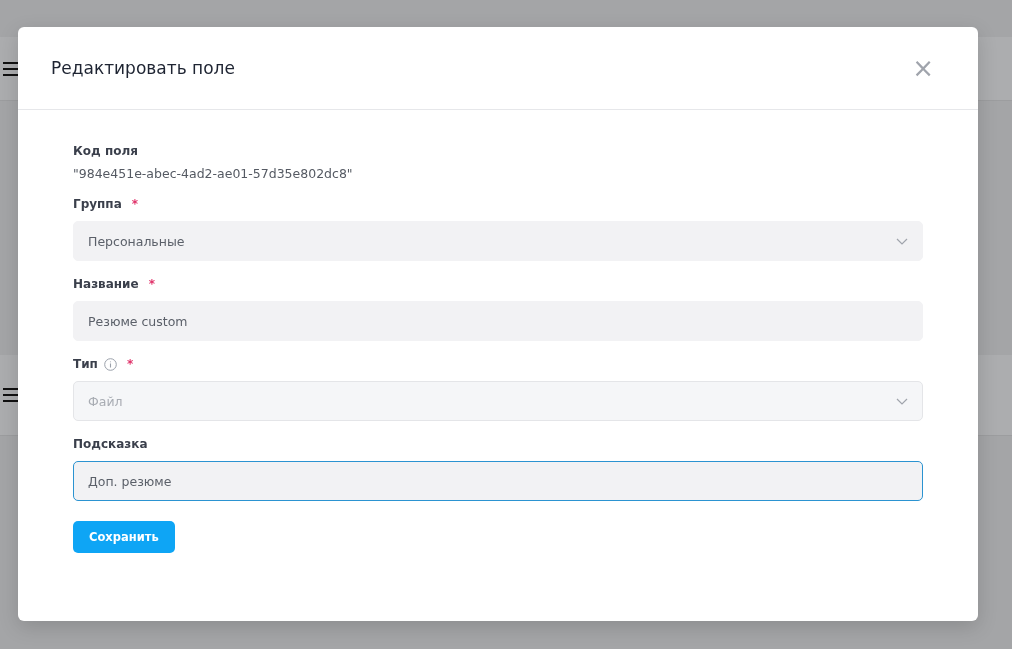 The image size is (1012, 649). Describe the element at coordinates (106, 284) in the screenshot. I see `field-label: Название` at that location.